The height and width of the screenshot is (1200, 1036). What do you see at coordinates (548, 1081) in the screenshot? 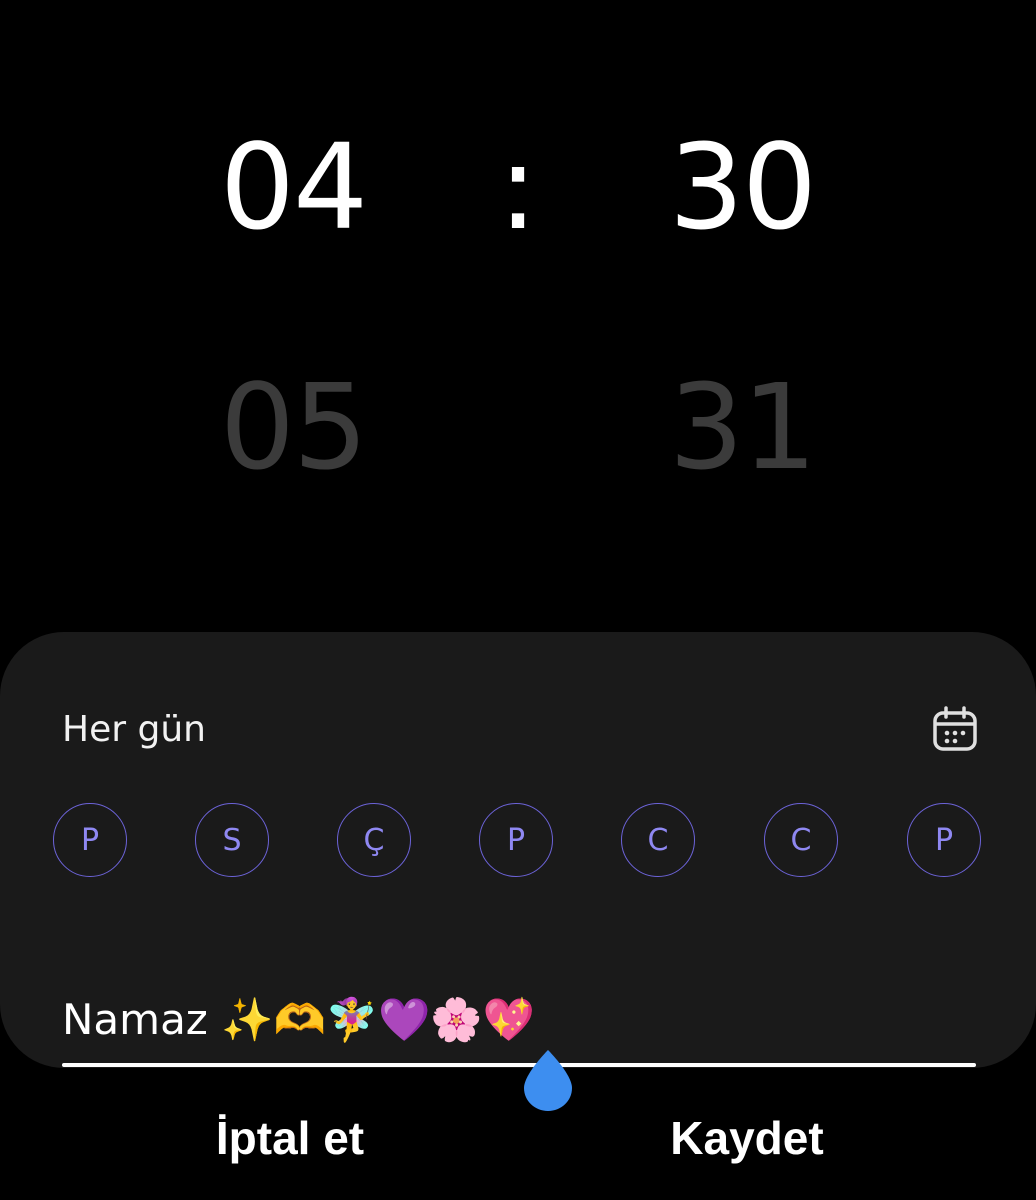
I see `text-cursor-handle-icon` at bounding box center [548, 1081].